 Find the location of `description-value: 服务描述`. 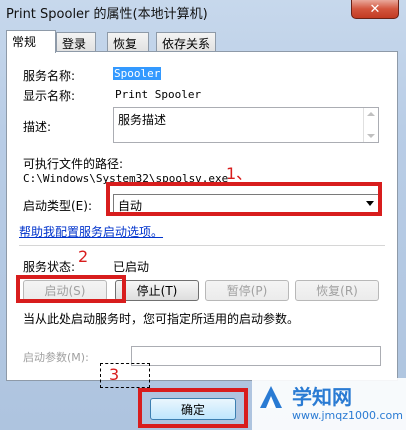

description-value: 服务描述 is located at coordinates (142, 120).